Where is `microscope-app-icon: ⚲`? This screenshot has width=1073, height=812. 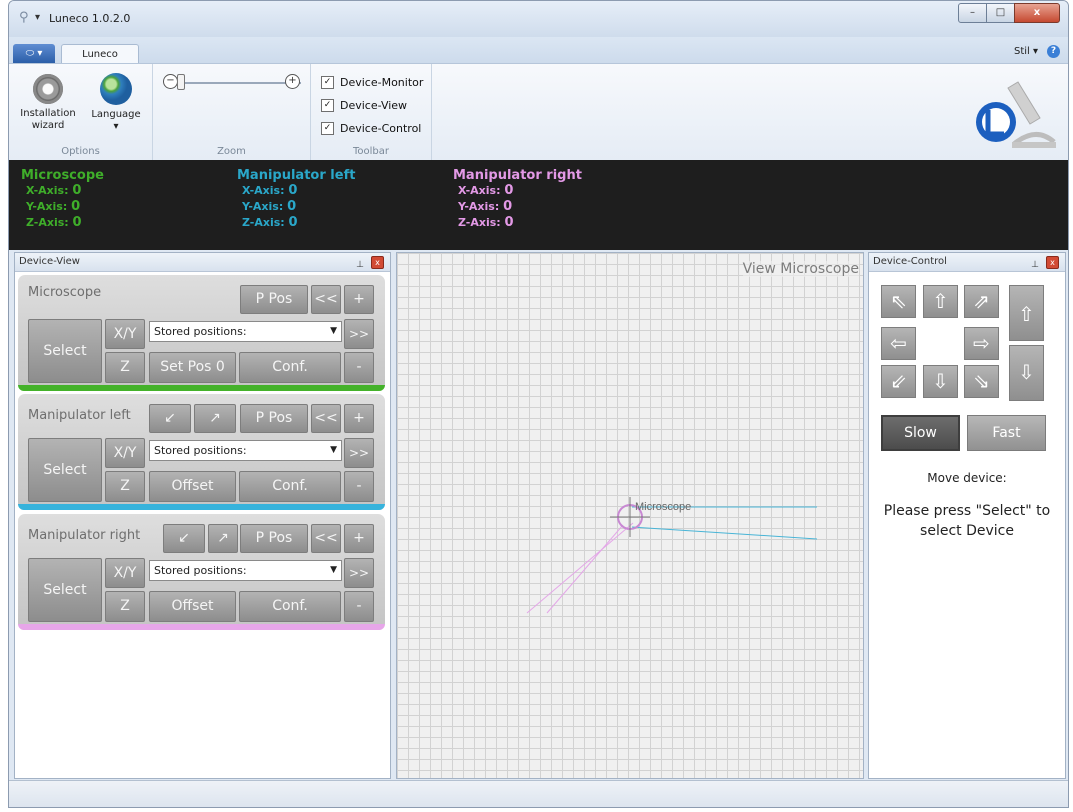
microscope-app-icon: ⚲ is located at coordinates (24, 17).